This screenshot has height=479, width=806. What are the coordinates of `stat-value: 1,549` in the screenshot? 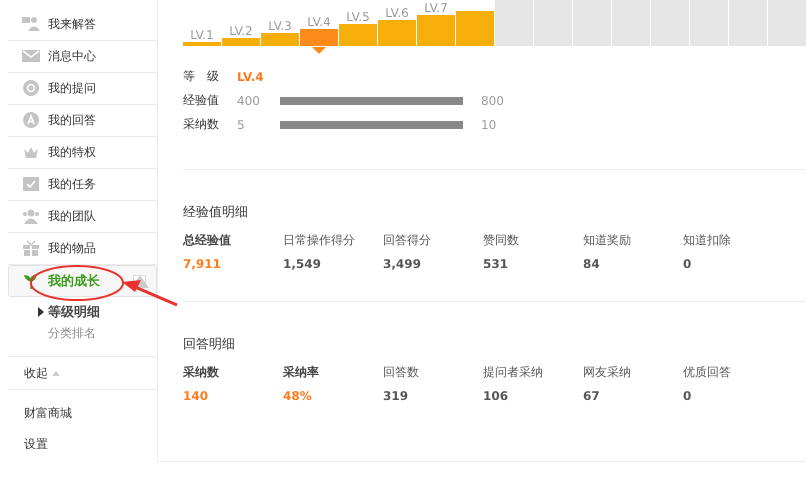 It's located at (302, 264).